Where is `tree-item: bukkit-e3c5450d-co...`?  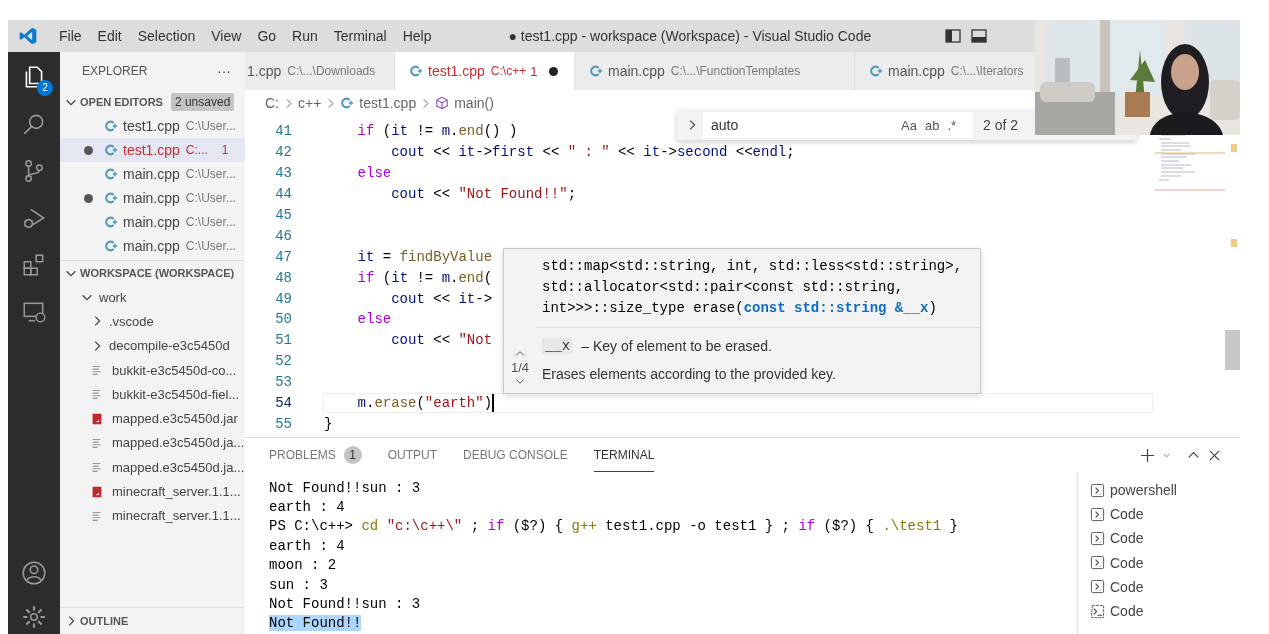 tree-item: bukkit-e3c5450d-co... is located at coordinates (152, 370).